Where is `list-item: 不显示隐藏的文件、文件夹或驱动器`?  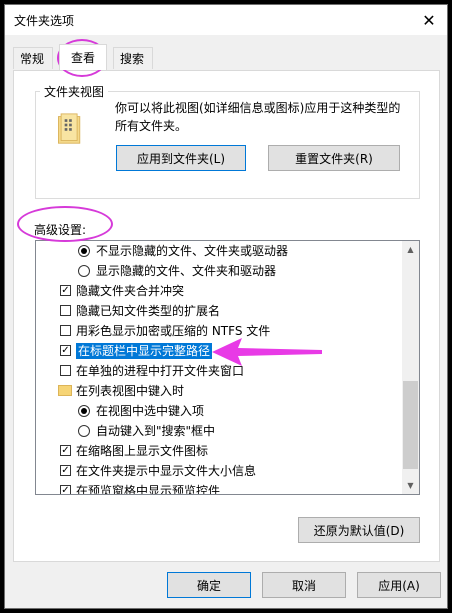
list-item: 不显示隐藏的文件、文件夹或驱动器 is located at coordinates (219, 251).